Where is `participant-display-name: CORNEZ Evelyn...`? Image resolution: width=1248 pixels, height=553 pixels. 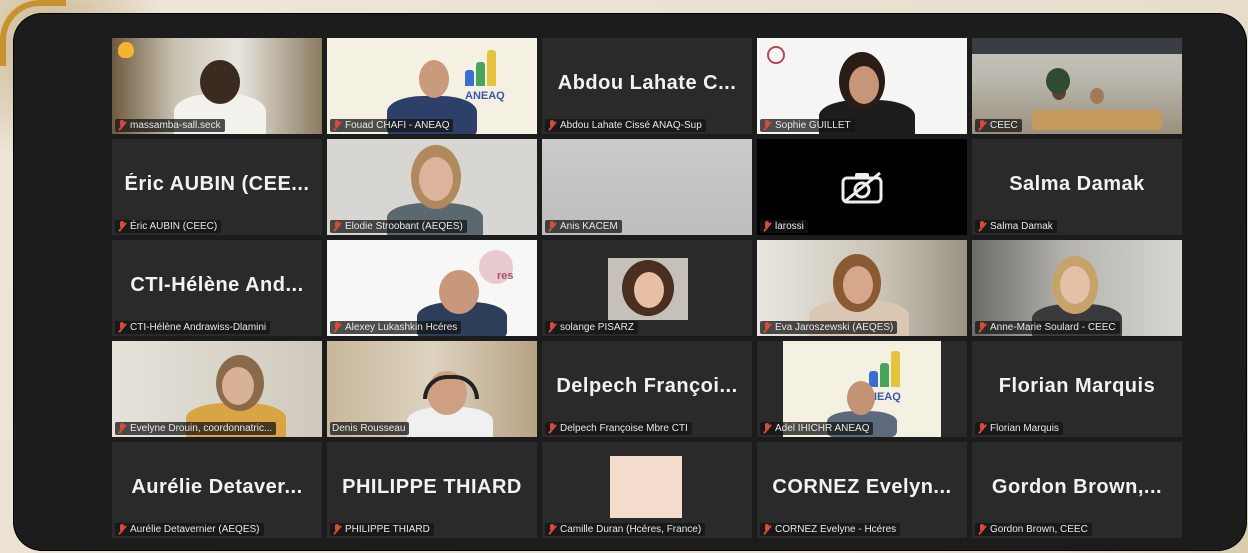 participant-display-name: CORNEZ Evelyn... is located at coordinates (862, 487).